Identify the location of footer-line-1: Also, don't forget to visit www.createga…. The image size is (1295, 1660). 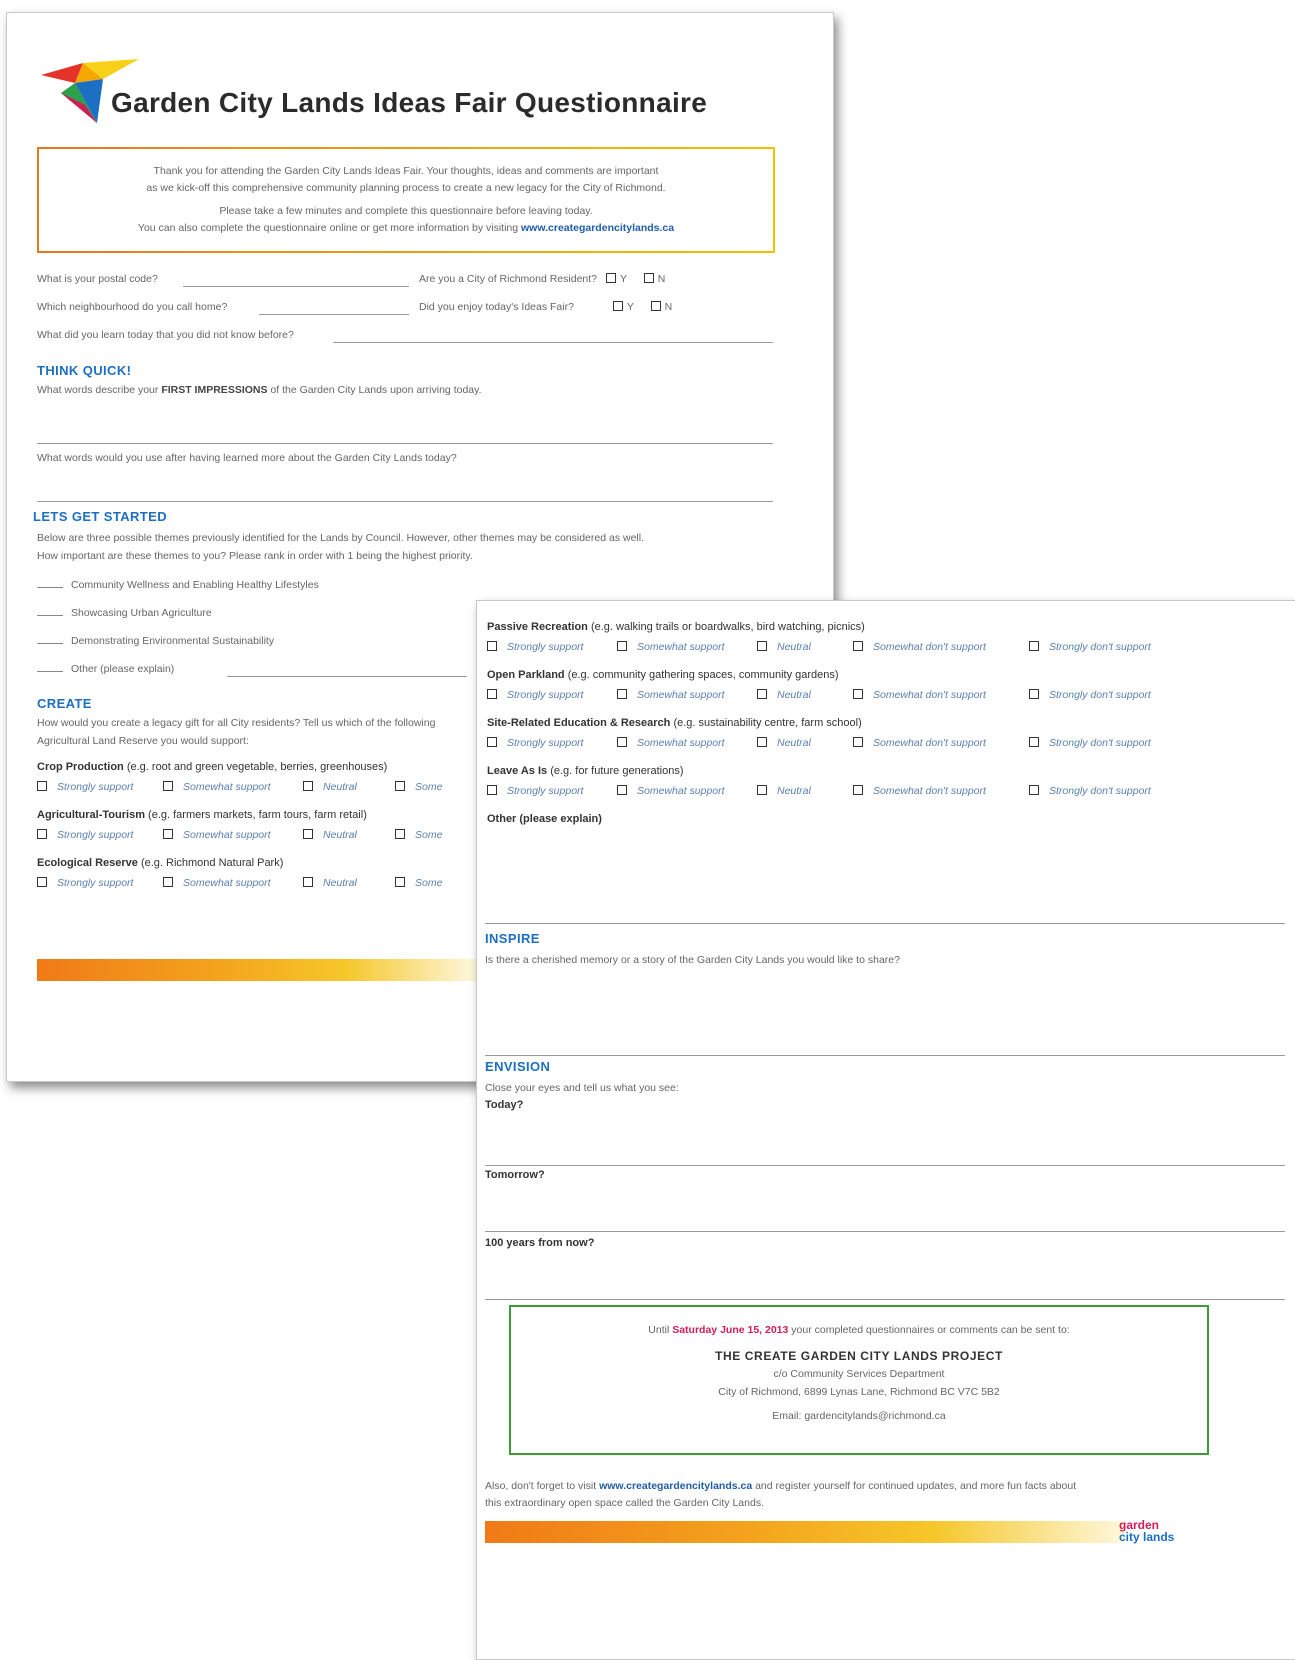
(781, 1486).